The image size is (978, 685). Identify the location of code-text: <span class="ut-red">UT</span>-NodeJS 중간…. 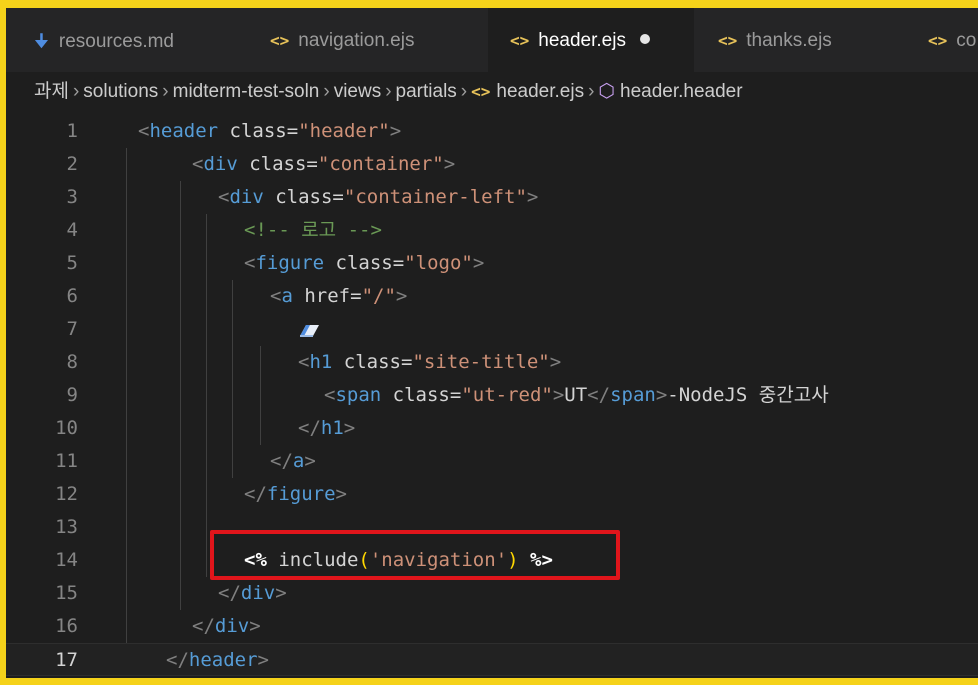
(576, 395).